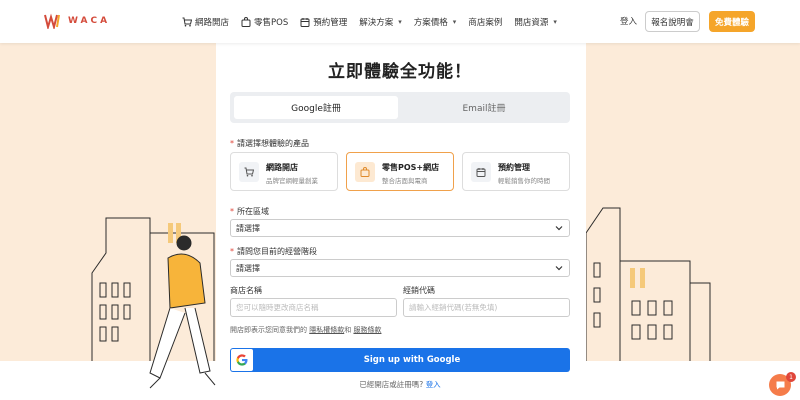 Image resolution: width=800 pixels, height=400 pixels. What do you see at coordinates (376, 22) in the screenshot?
I see `nav-label: 解決方案` at bounding box center [376, 22].